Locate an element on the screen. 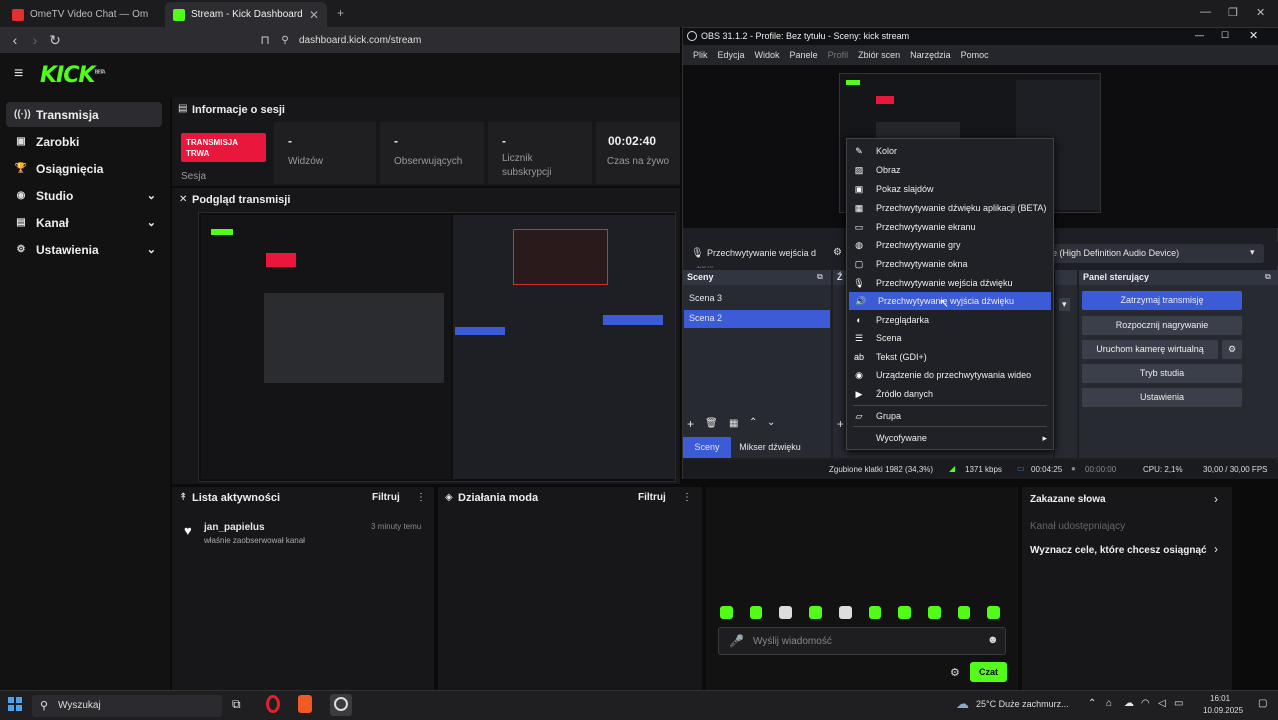 The width and height of the screenshot is (1278, 720). tab-audio-mixer: Mikser dźwięku is located at coordinates (770, 447).